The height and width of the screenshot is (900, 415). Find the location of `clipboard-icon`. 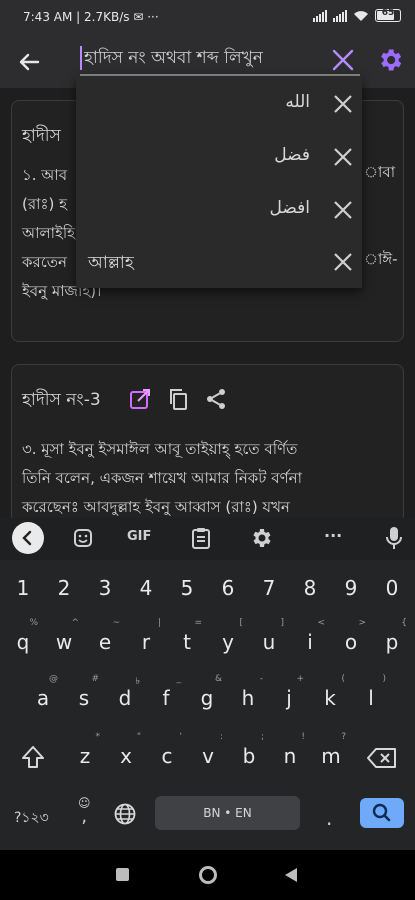

clipboard-icon is located at coordinates (201, 538).